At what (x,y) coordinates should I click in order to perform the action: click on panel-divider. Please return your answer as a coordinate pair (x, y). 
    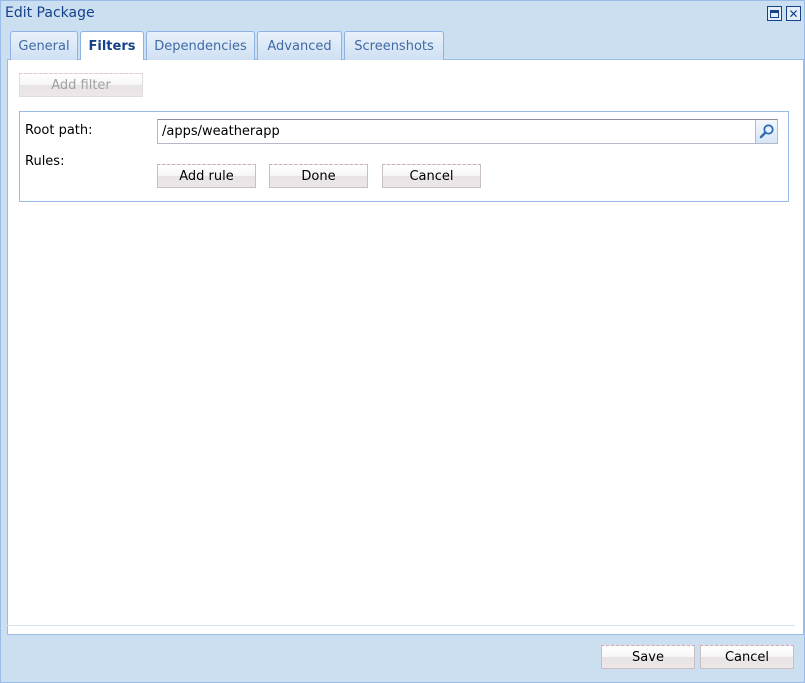
    Looking at the image, I should click on (401, 625).